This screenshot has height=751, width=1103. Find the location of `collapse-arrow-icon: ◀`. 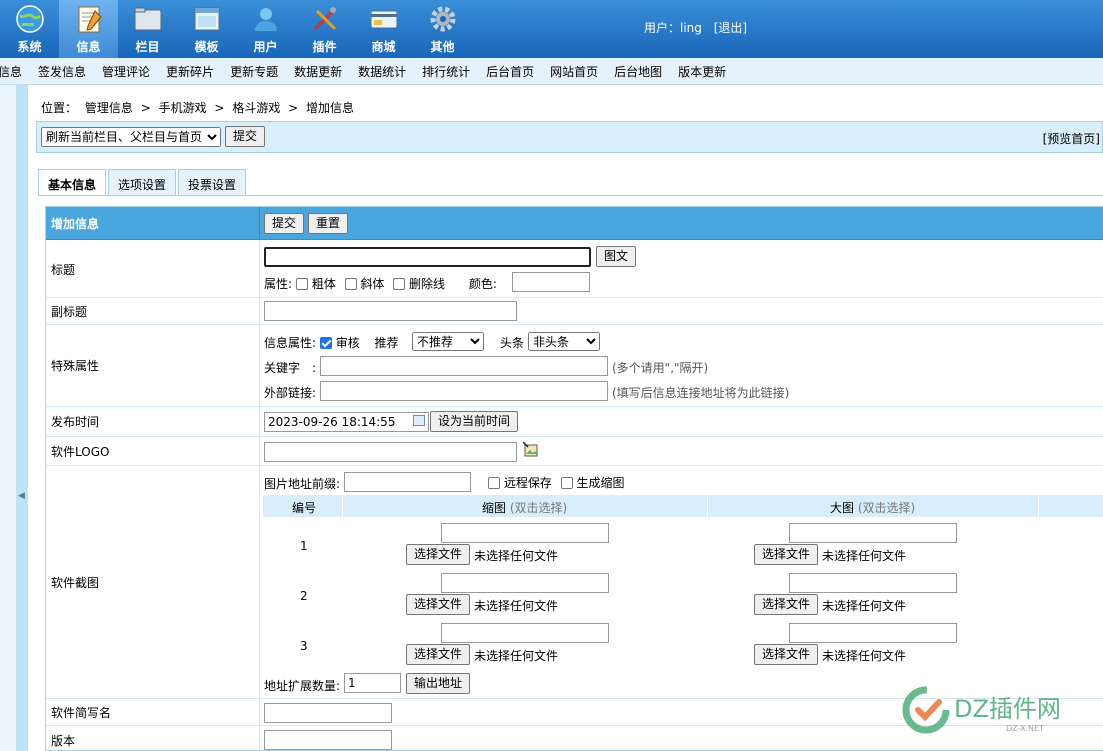

collapse-arrow-icon: ◀ is located at coordinates (21, 496).